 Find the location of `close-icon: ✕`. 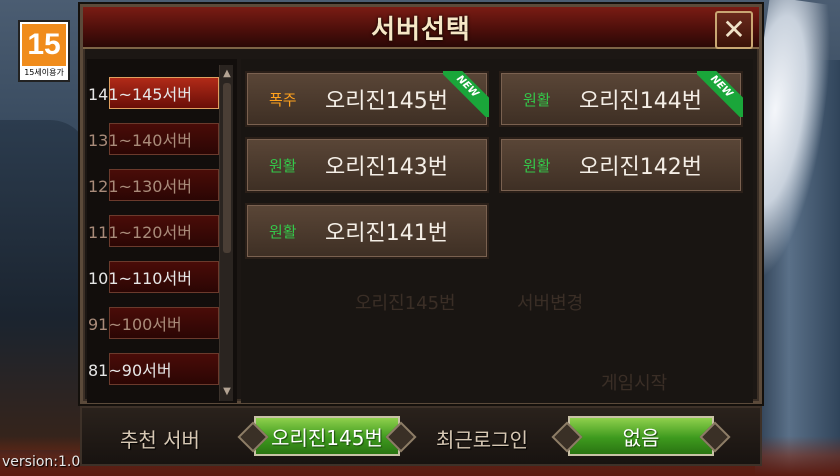

close-icon: ✕ is located at coordinates (734, 29).